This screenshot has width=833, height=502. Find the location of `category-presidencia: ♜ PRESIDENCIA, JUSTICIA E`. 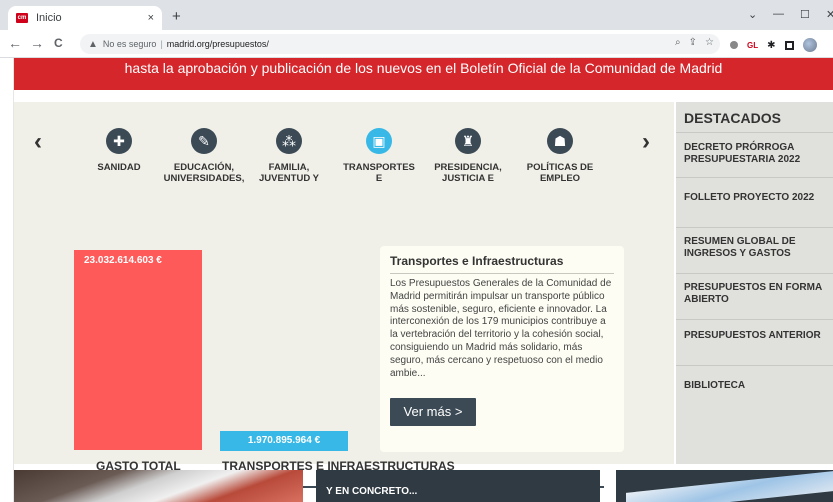

category-presidencia: ♜ PRESIDENCIA, JUSTICIA E is located at coordinates (468, 156).